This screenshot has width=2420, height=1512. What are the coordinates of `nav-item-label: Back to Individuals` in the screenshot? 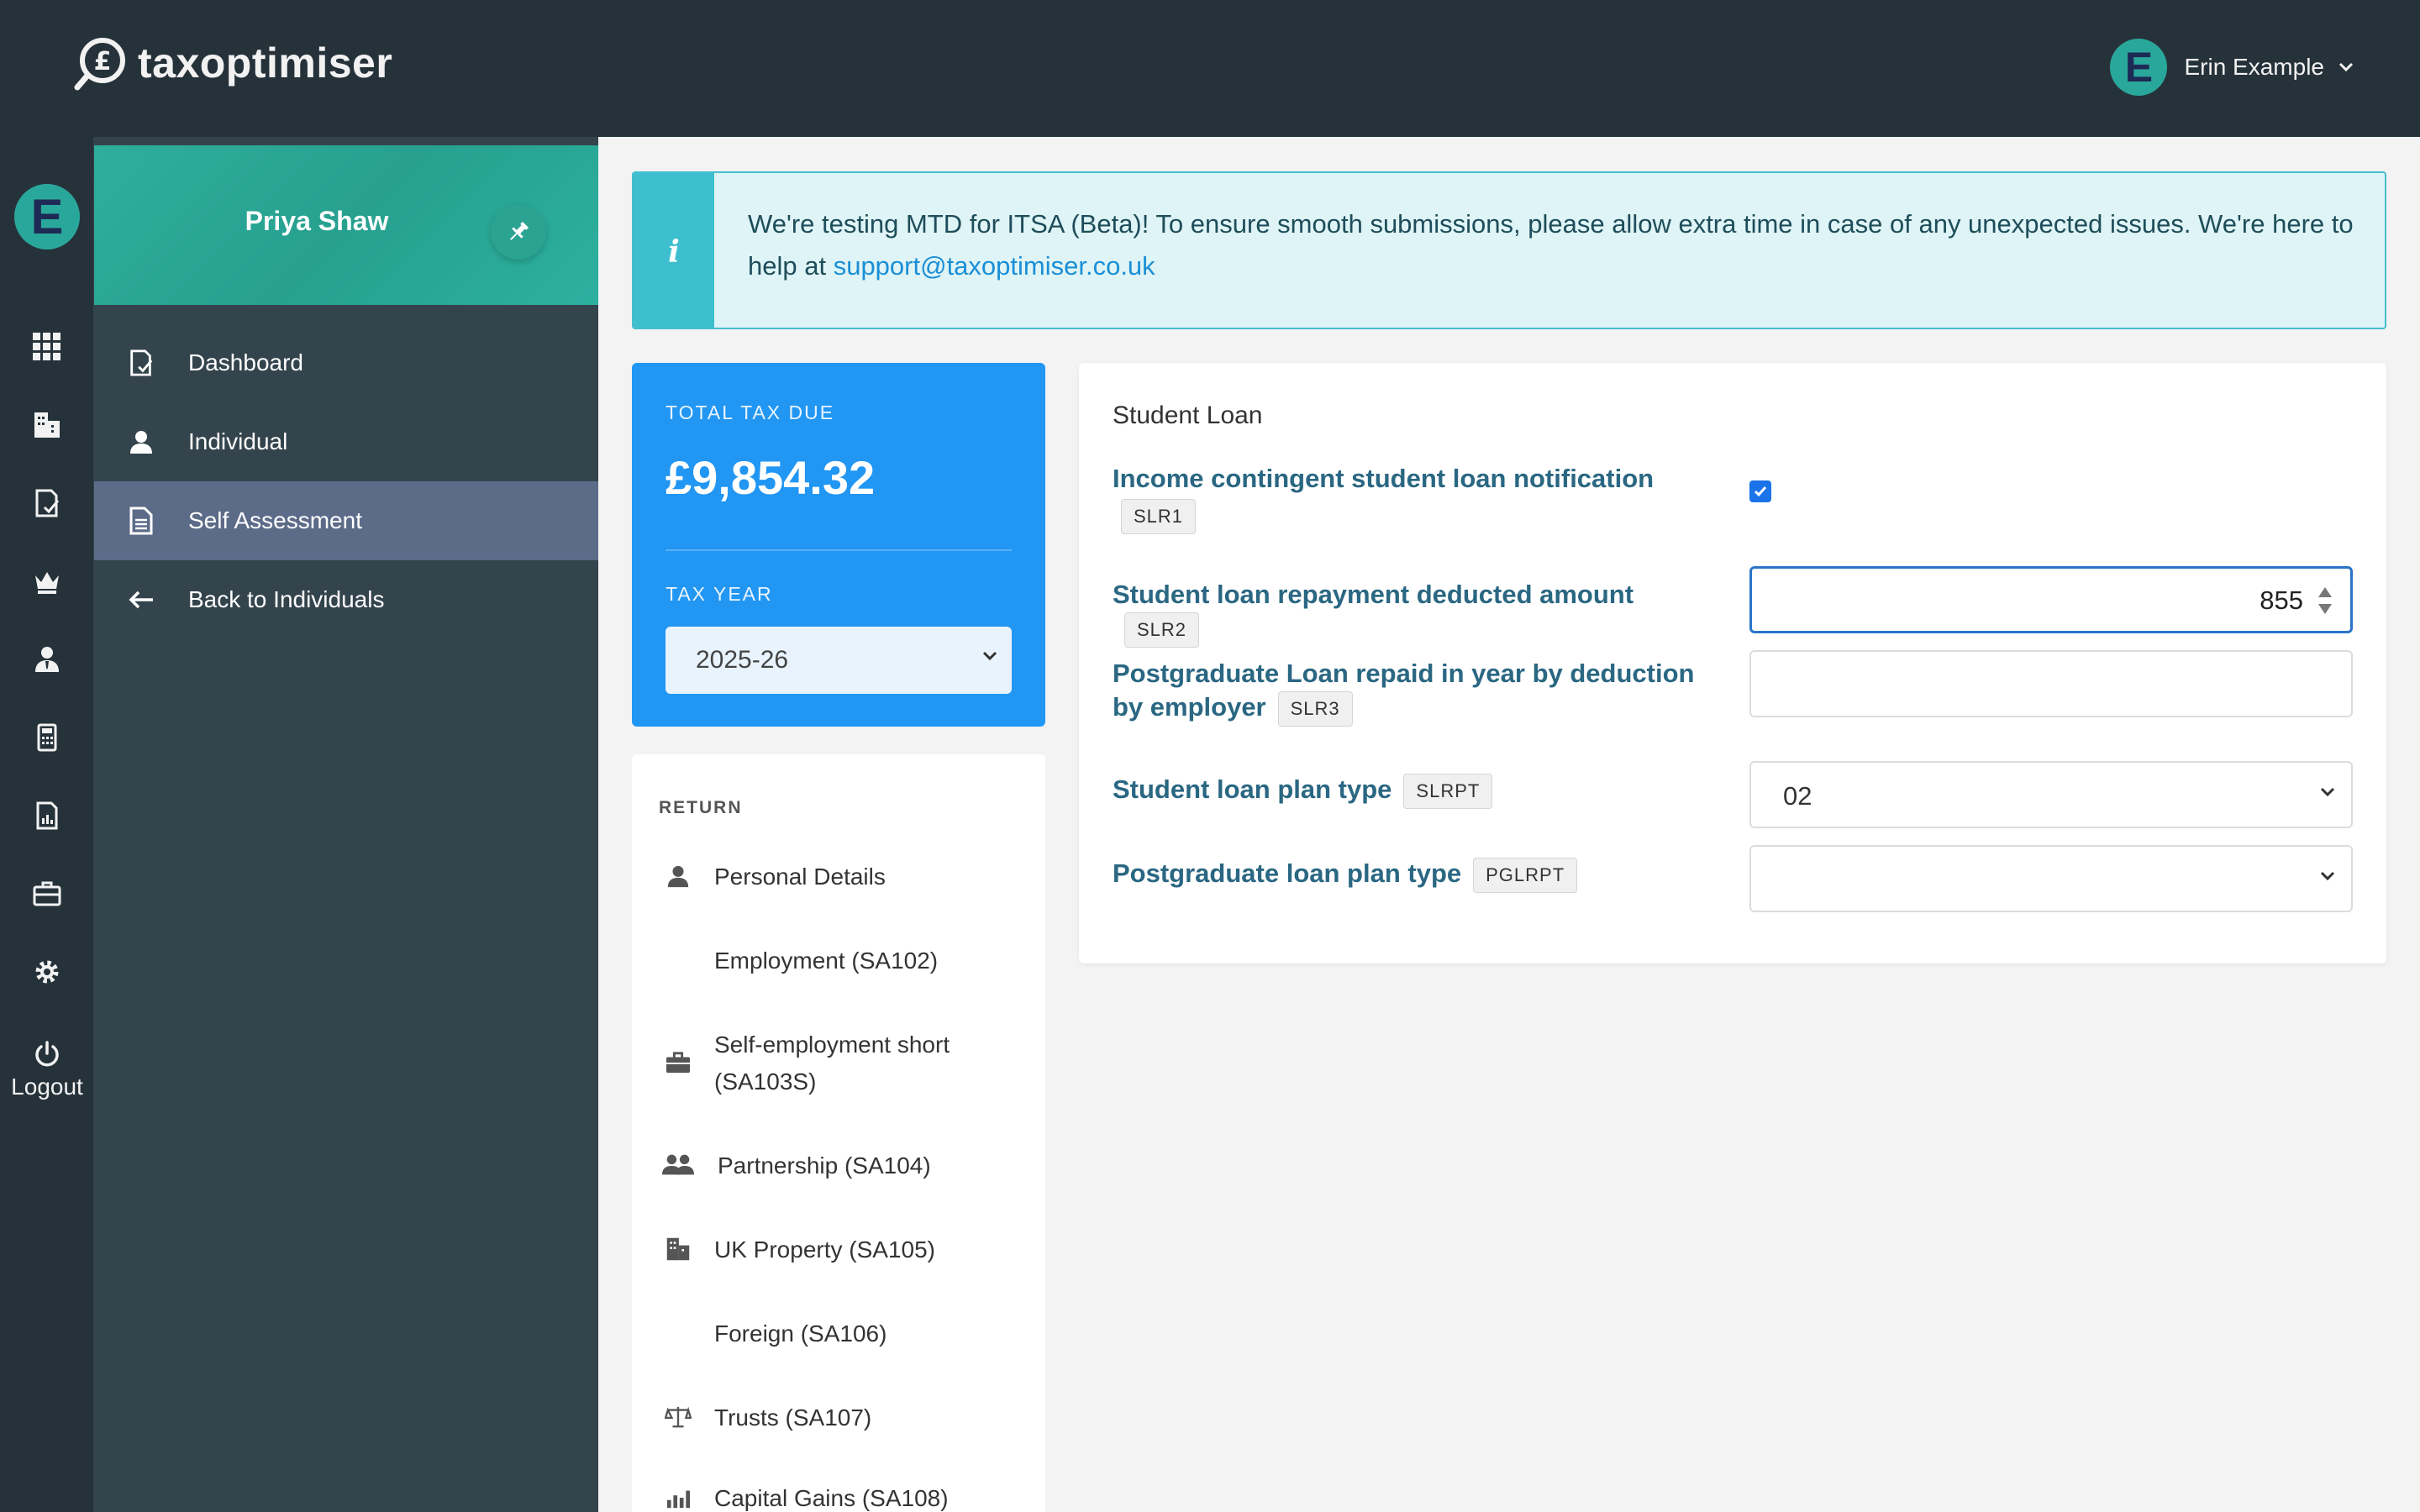 It's located at (286, 599).